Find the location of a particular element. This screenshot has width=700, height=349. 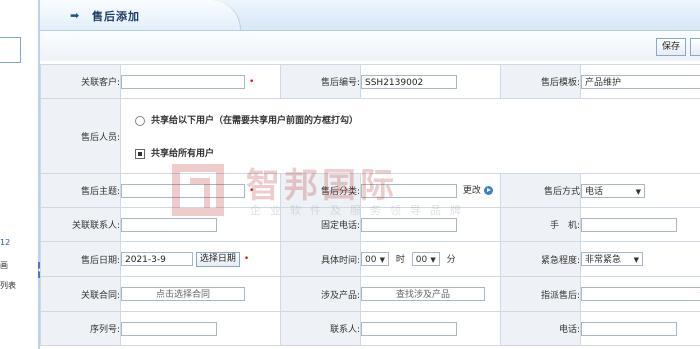

share-users-text: 共享给以下用户（在需要共享用户前面的方框打勾） is located at coordinates (255, 121).